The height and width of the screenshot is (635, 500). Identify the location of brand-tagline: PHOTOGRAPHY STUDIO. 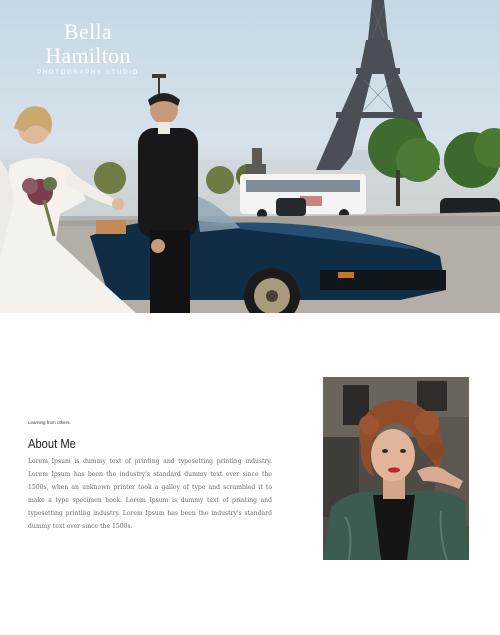
(88, 72).